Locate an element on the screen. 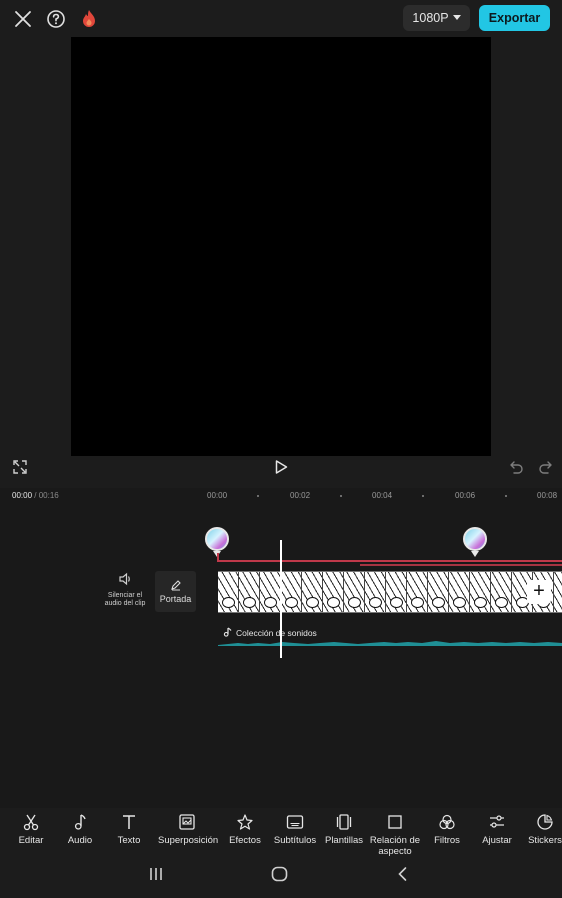 The image size is (562, 898). tool-label: Superposición is located at coordinates (188, 840).